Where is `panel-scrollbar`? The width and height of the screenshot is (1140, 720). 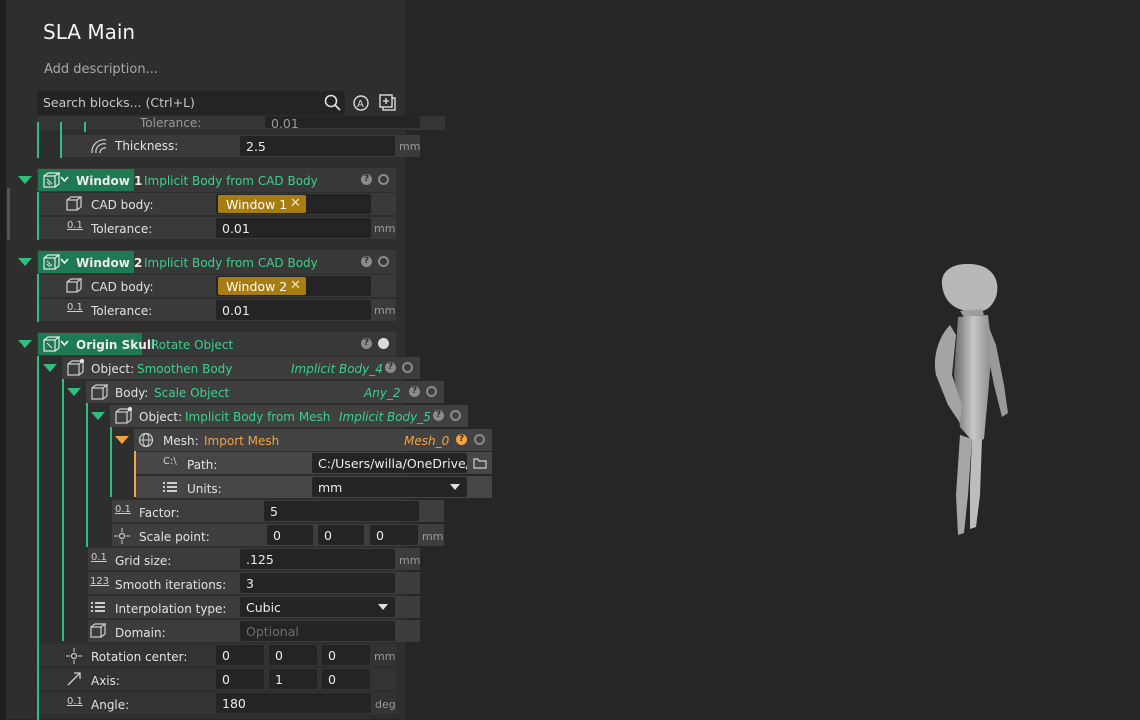 panel-scrollbar is located at coordinates (8, 214).